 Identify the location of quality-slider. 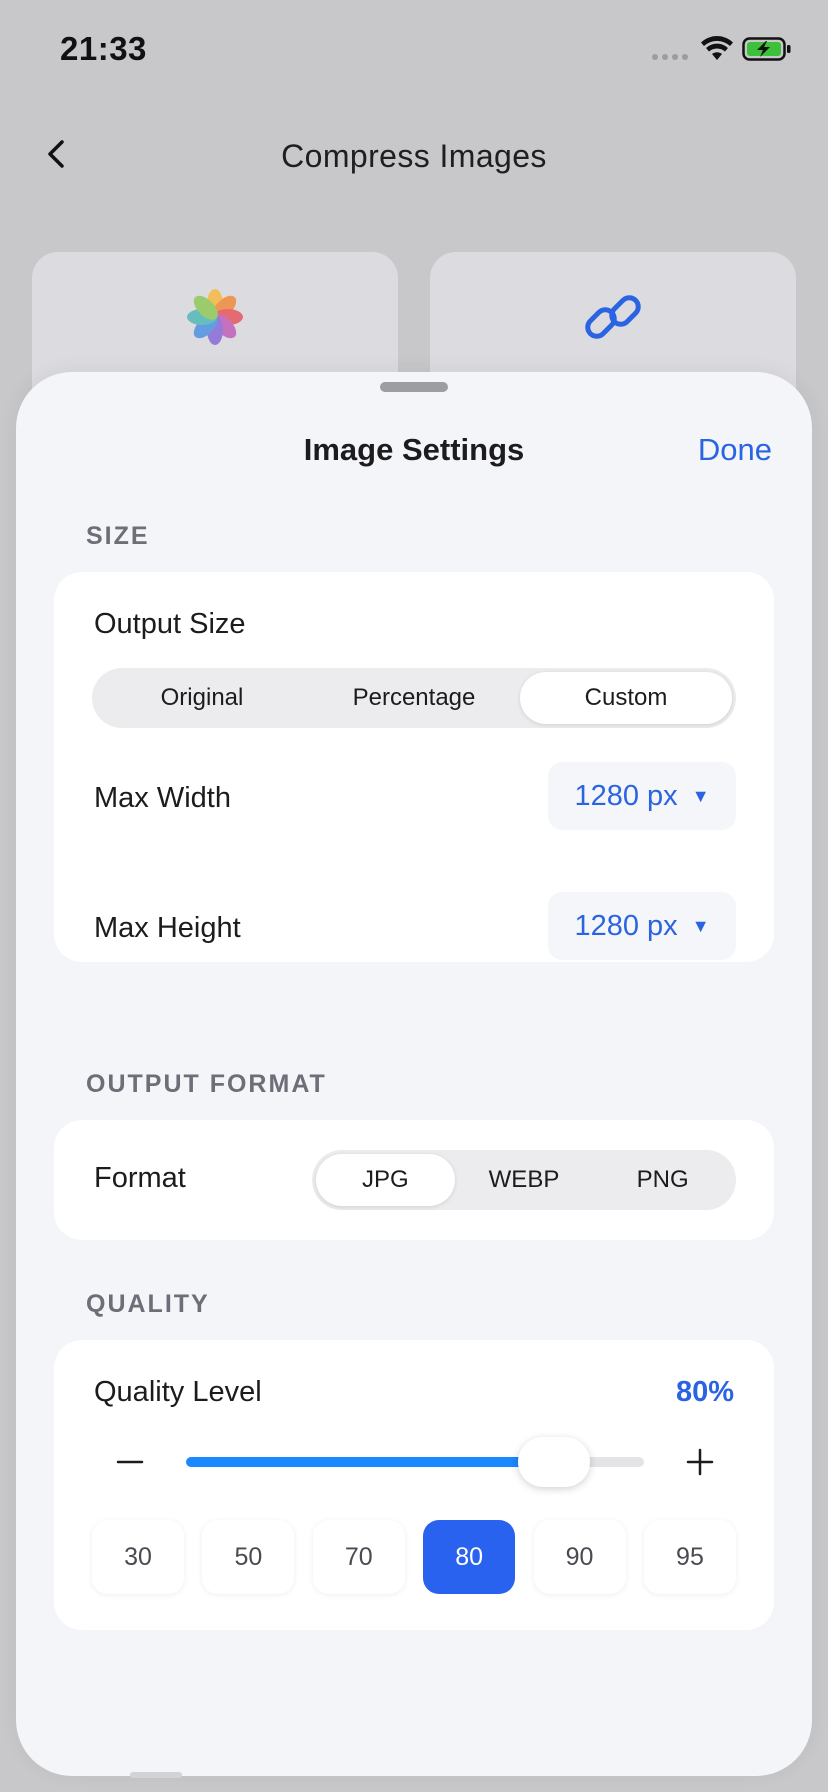
(415, 1462).